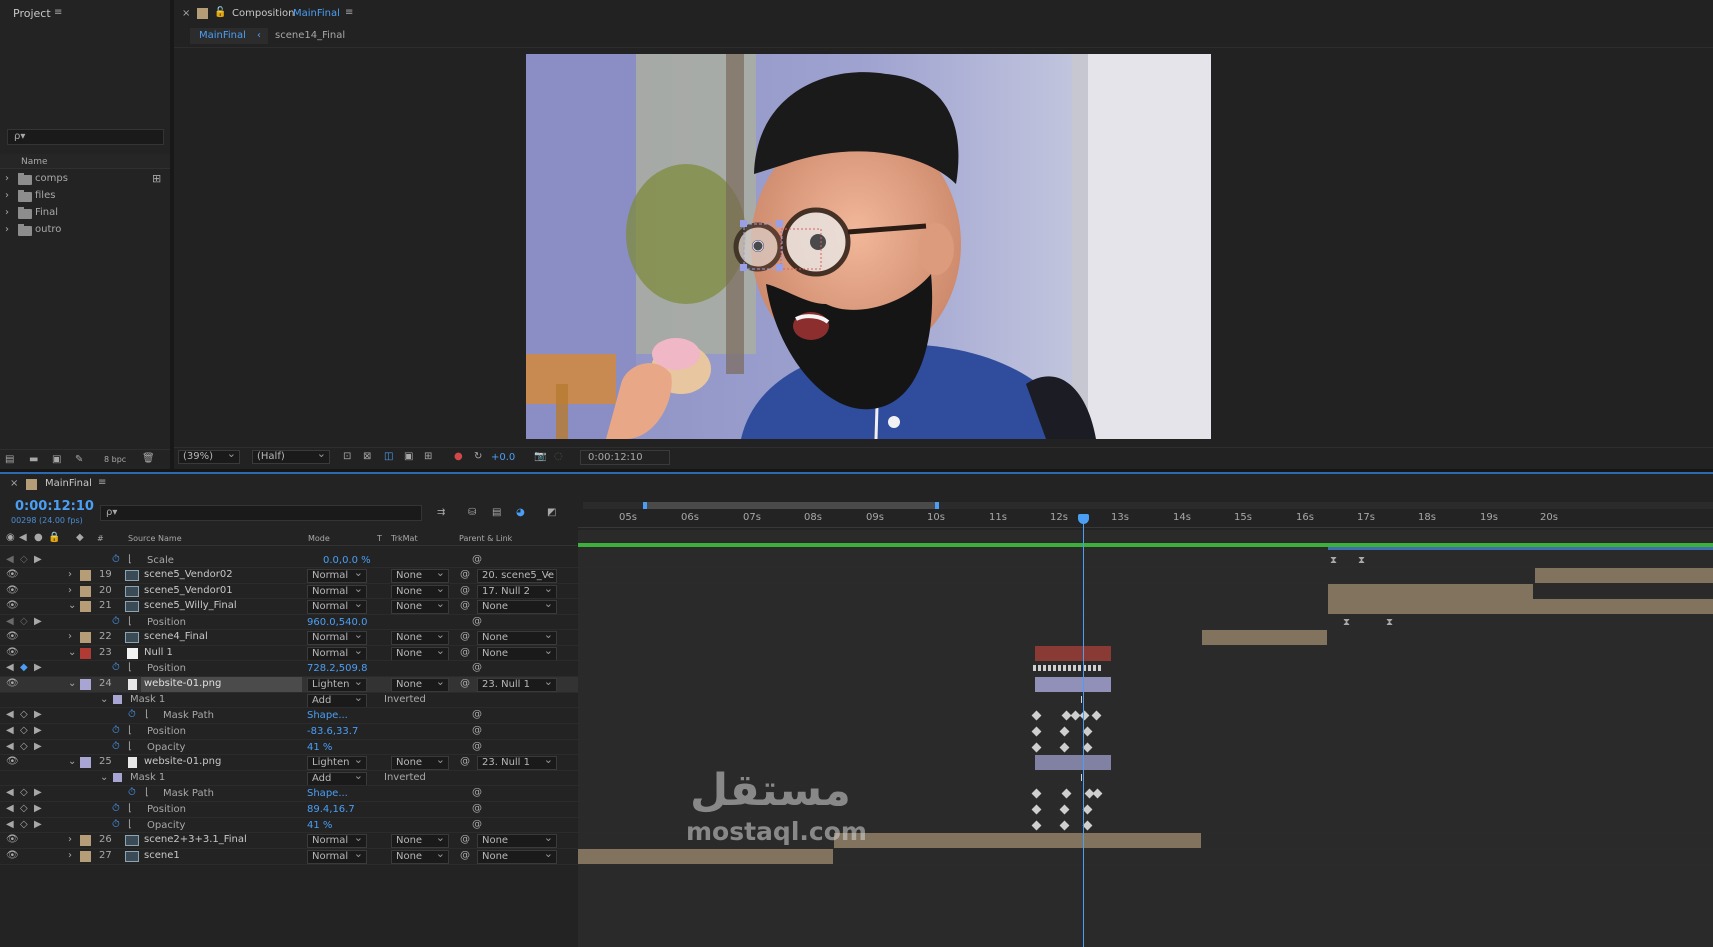  What do you see at coordinates (388, 457) in the screenshot?
I see `mask-visibility-icon: ◫` at bounding box center [388, 457].